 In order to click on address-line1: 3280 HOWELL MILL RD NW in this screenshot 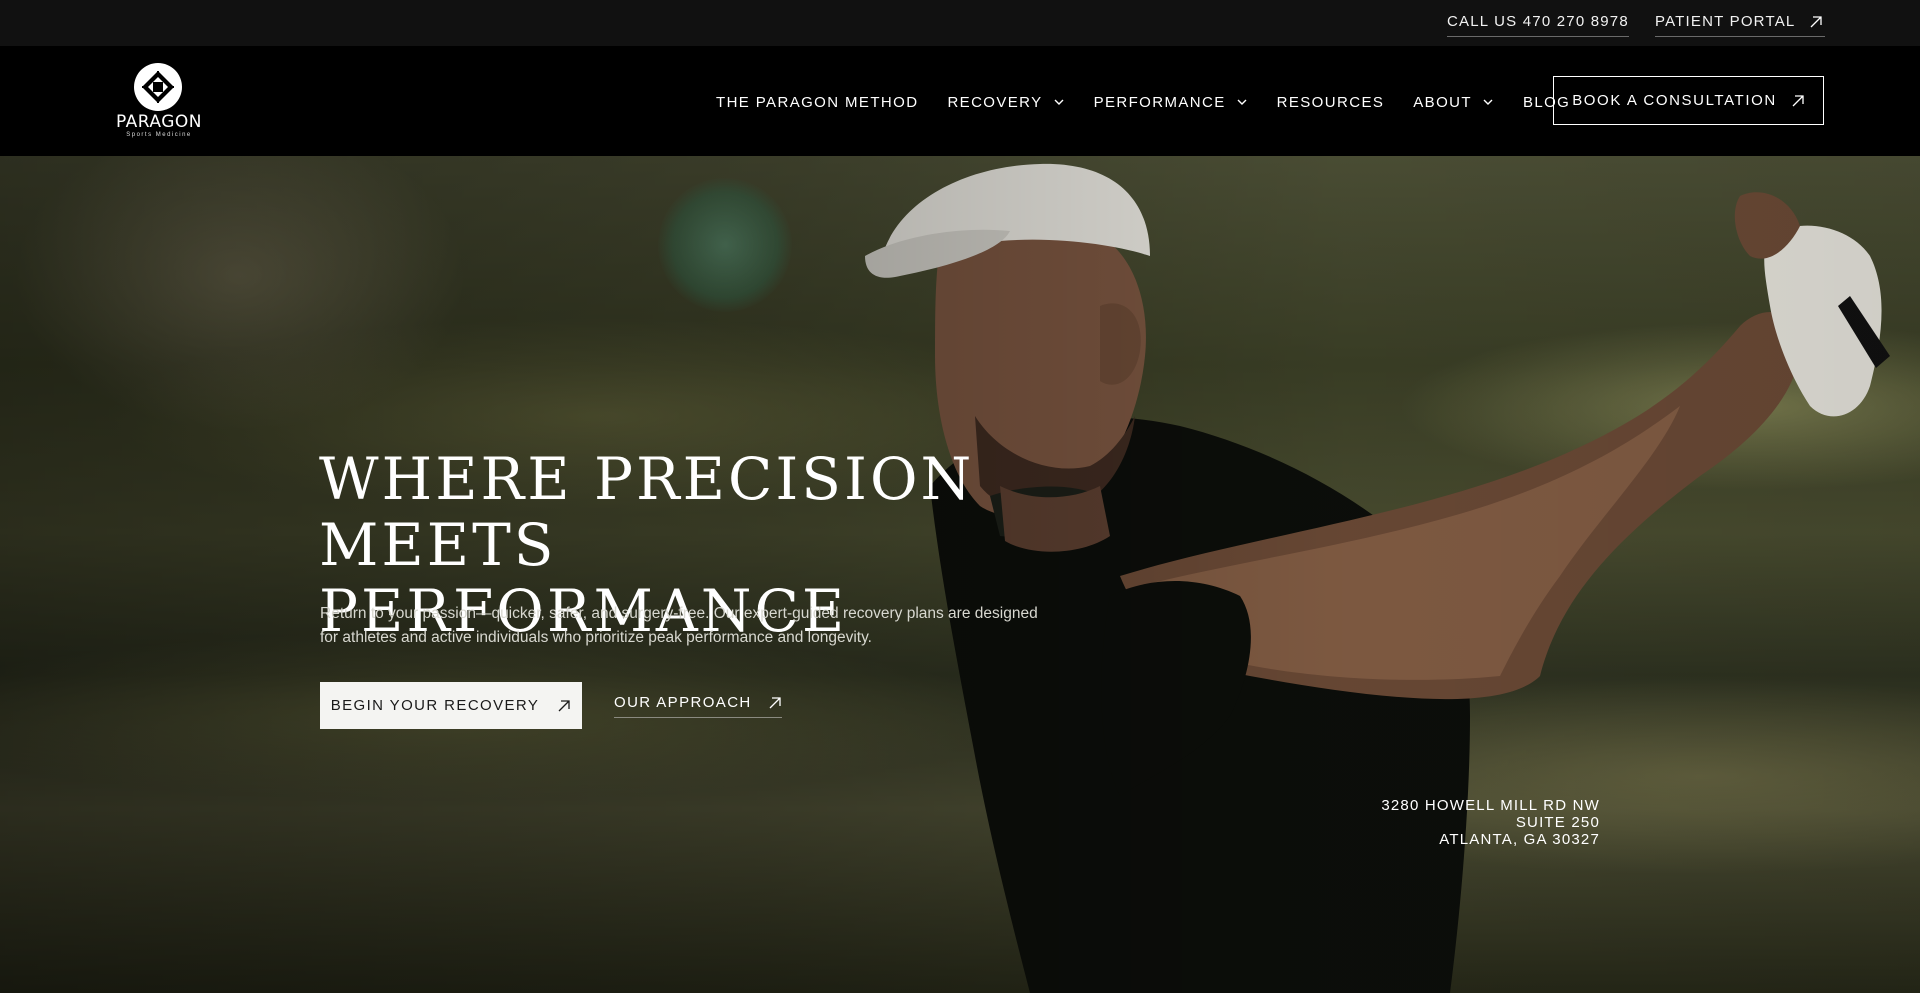, I will do `click(1490, 805)`.